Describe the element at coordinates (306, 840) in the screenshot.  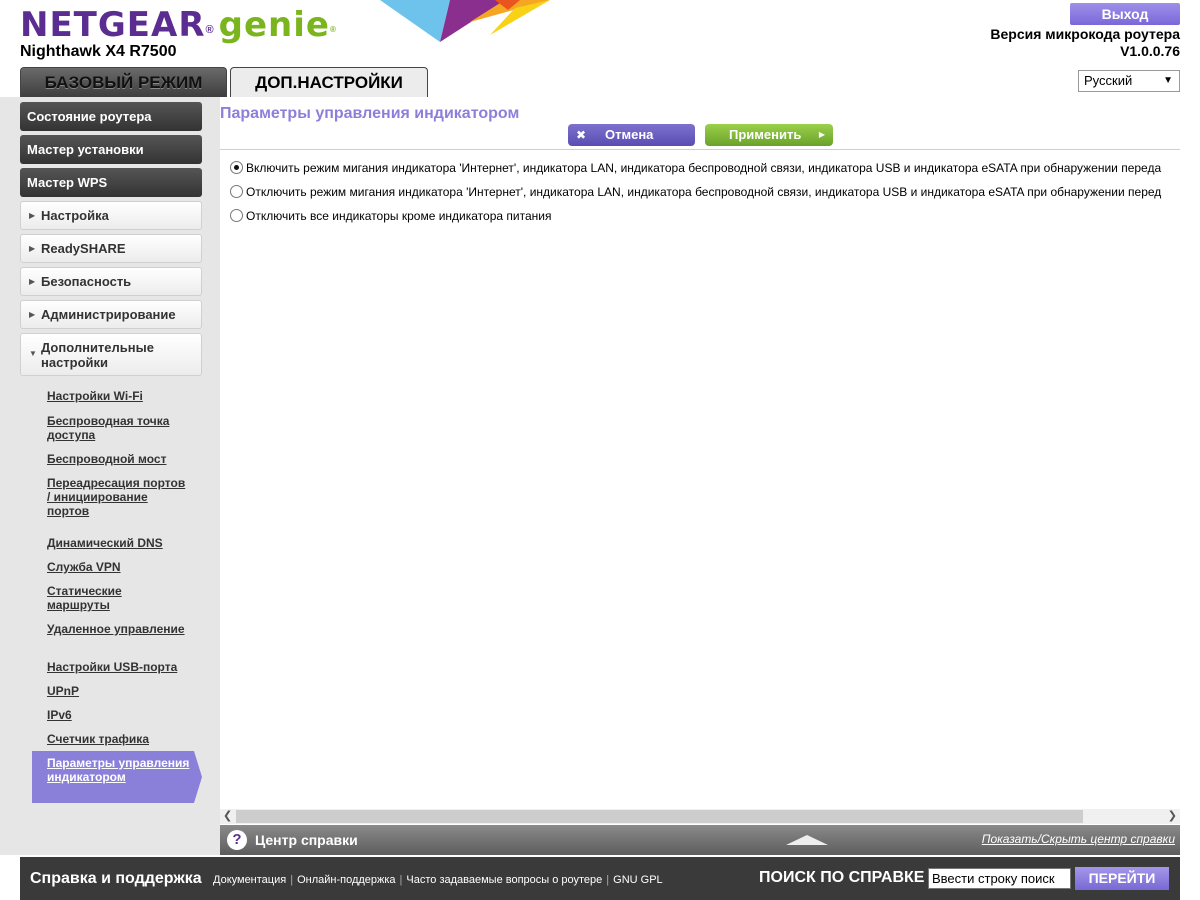
I see `help-center-title: Центр справки` at that location.